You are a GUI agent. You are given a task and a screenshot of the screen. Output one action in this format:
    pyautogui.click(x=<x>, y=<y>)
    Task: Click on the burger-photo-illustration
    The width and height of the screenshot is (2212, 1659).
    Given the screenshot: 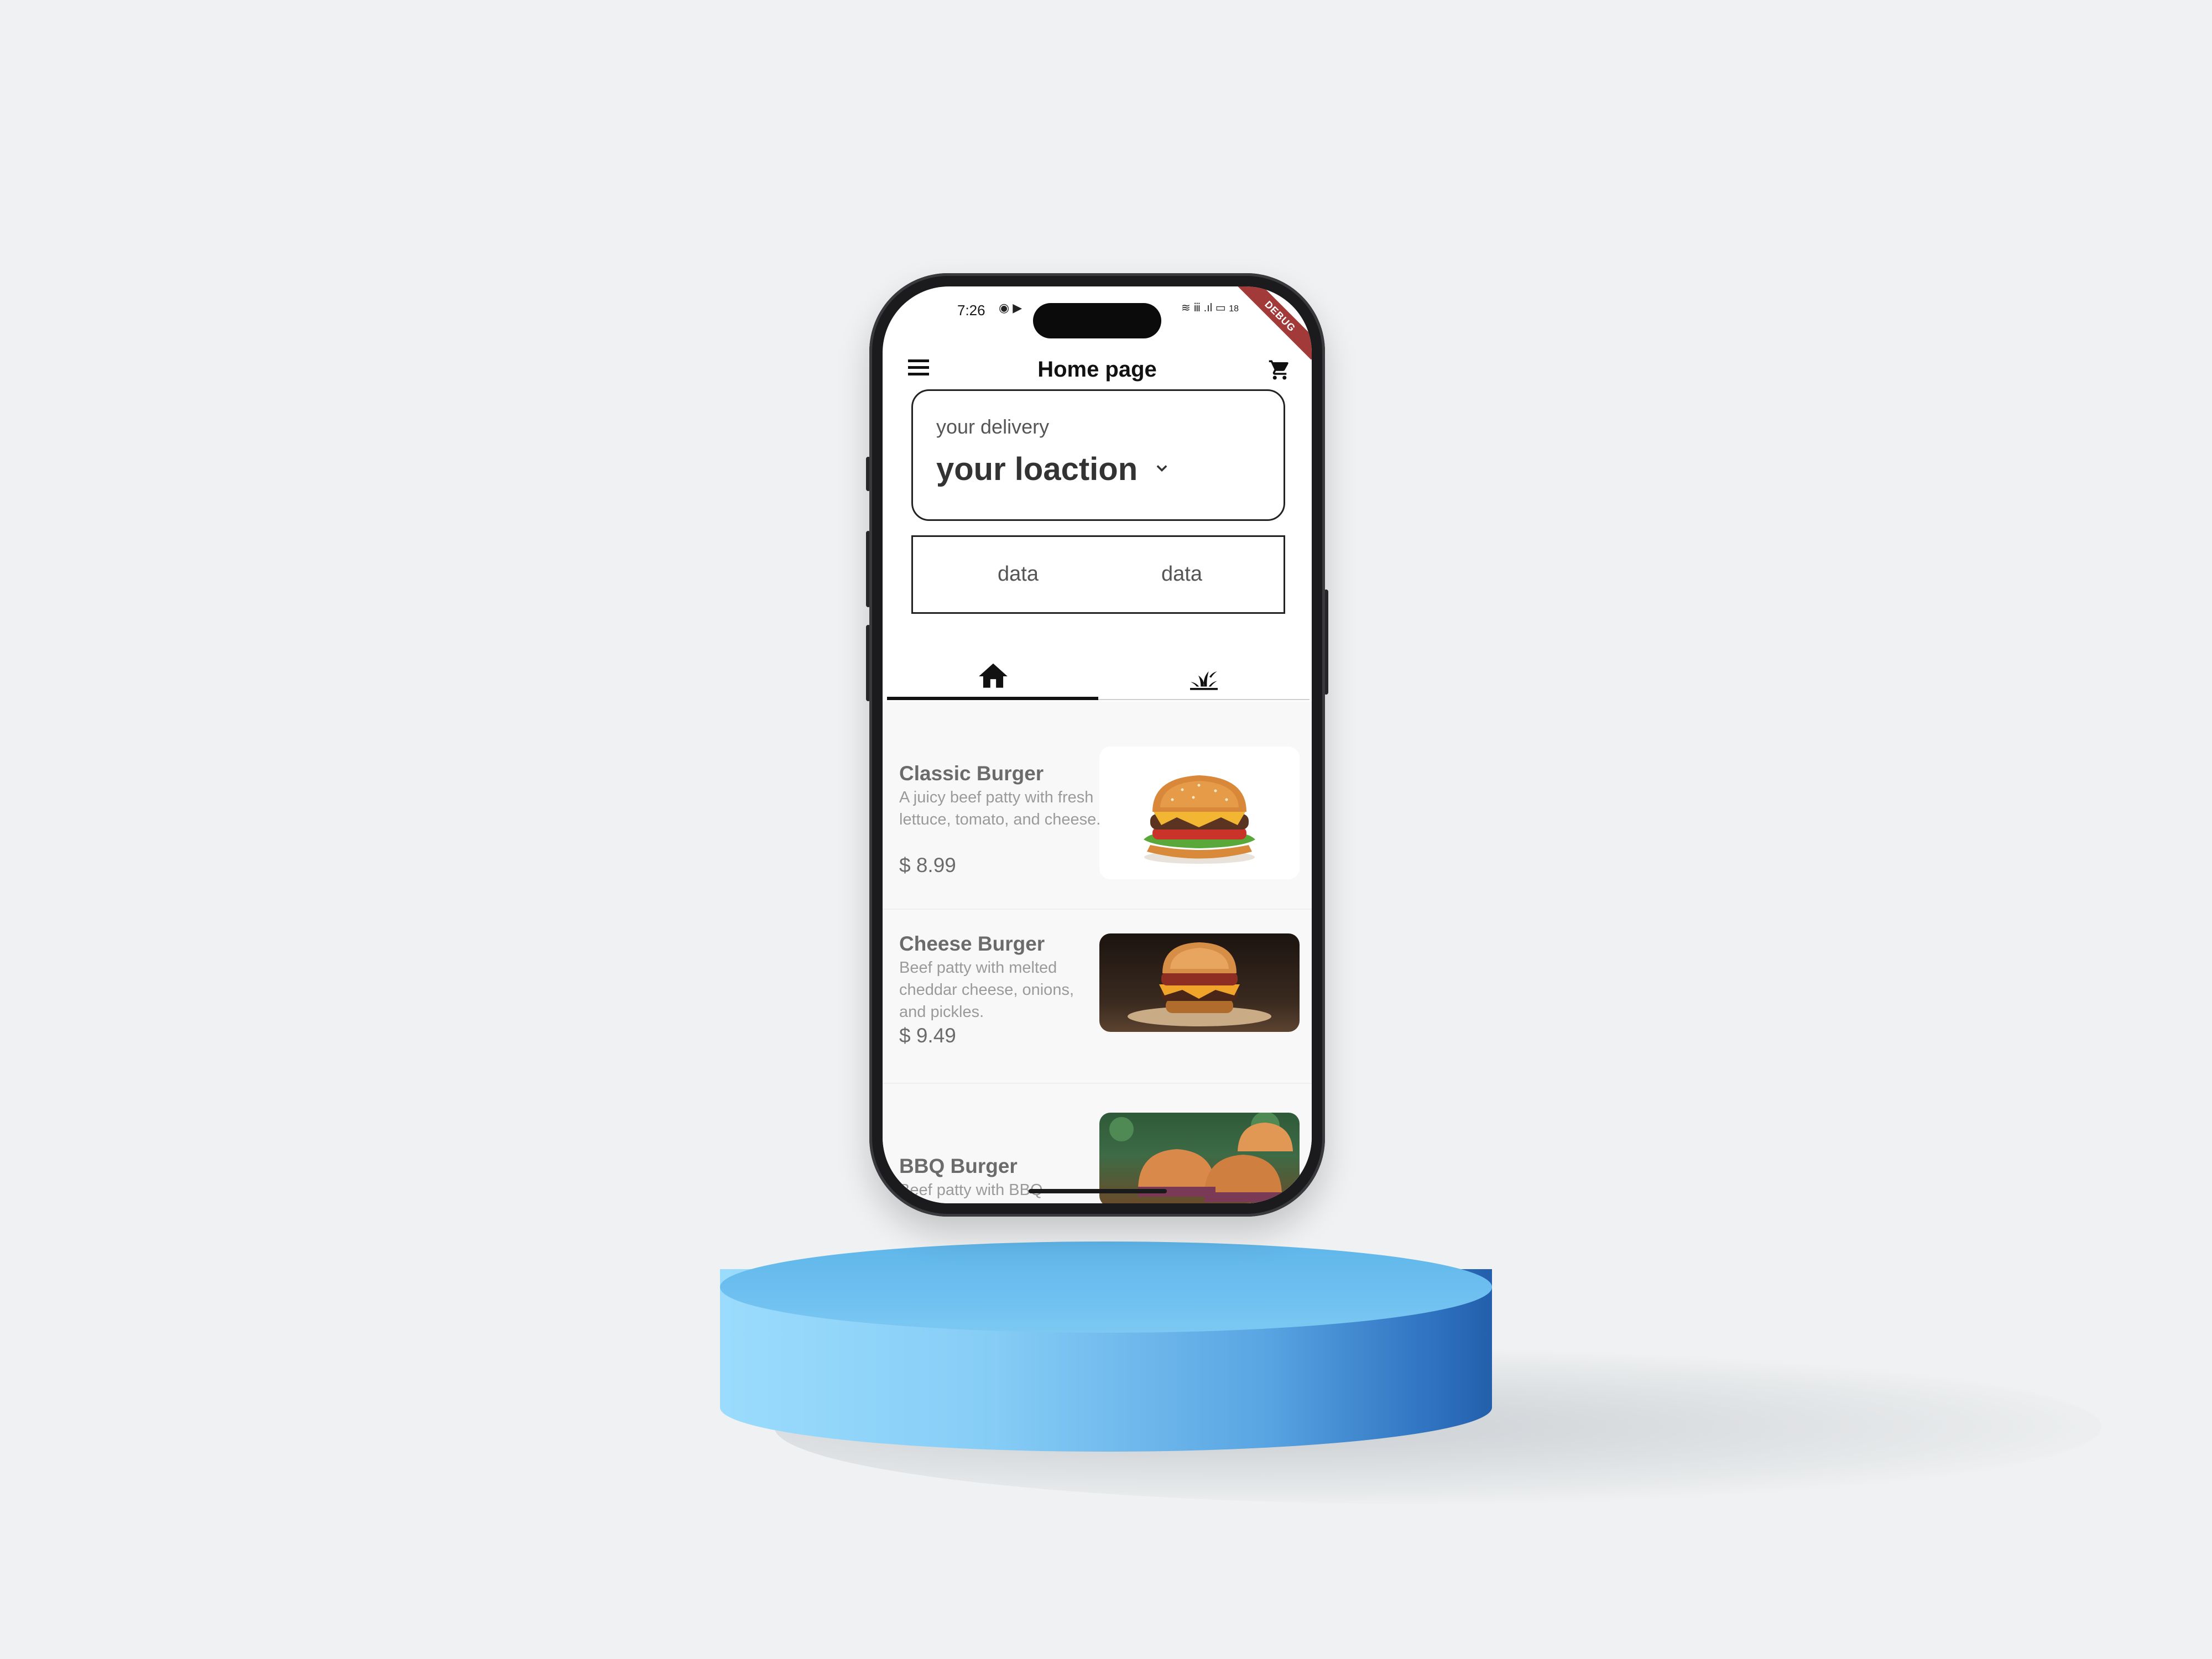 What is the action you would take?
    pyautogui.click(x=1199, y=984)
    